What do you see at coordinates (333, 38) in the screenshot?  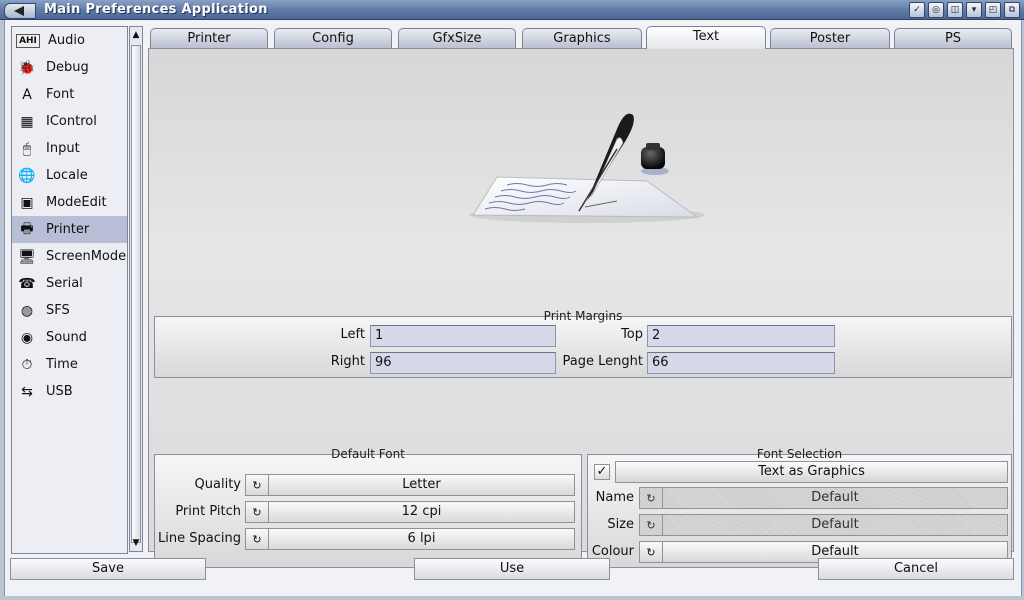 I see `tab-config: Config` at bounding box center [333, 38].